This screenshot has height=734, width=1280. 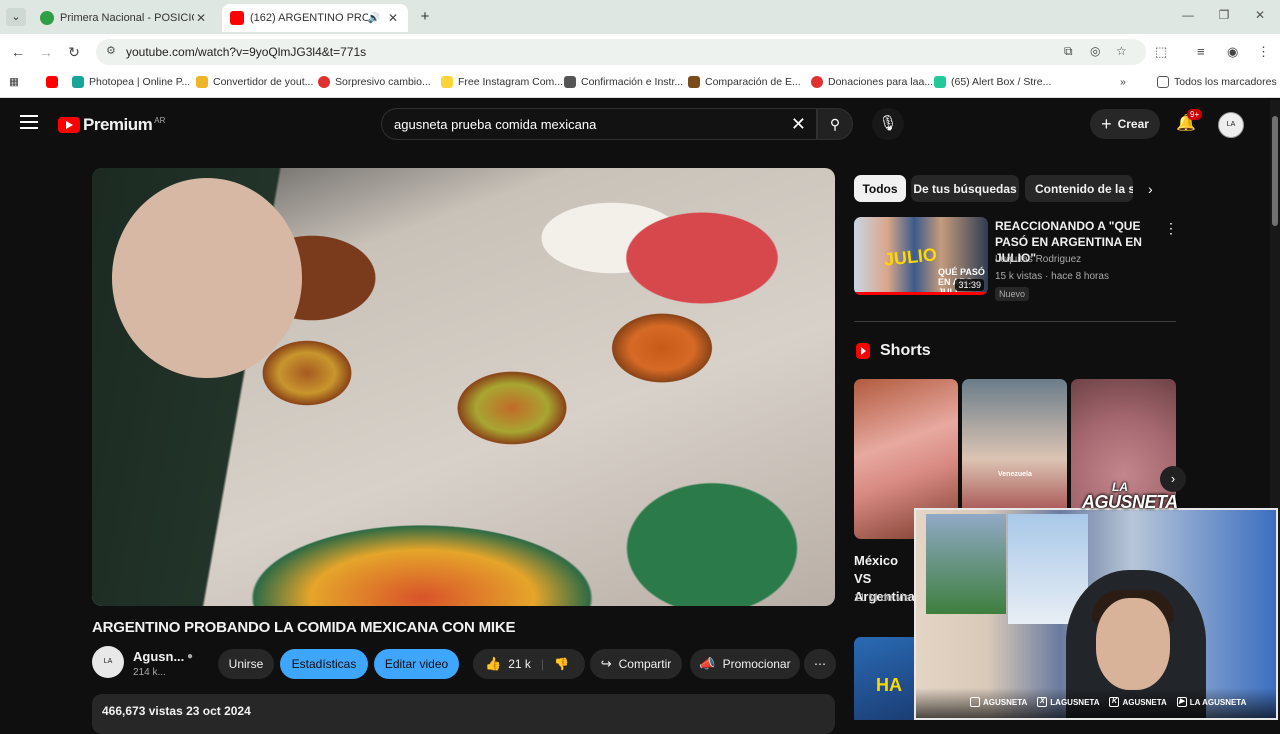 I want to click on shorts-icon, so click(x=863, y=351).